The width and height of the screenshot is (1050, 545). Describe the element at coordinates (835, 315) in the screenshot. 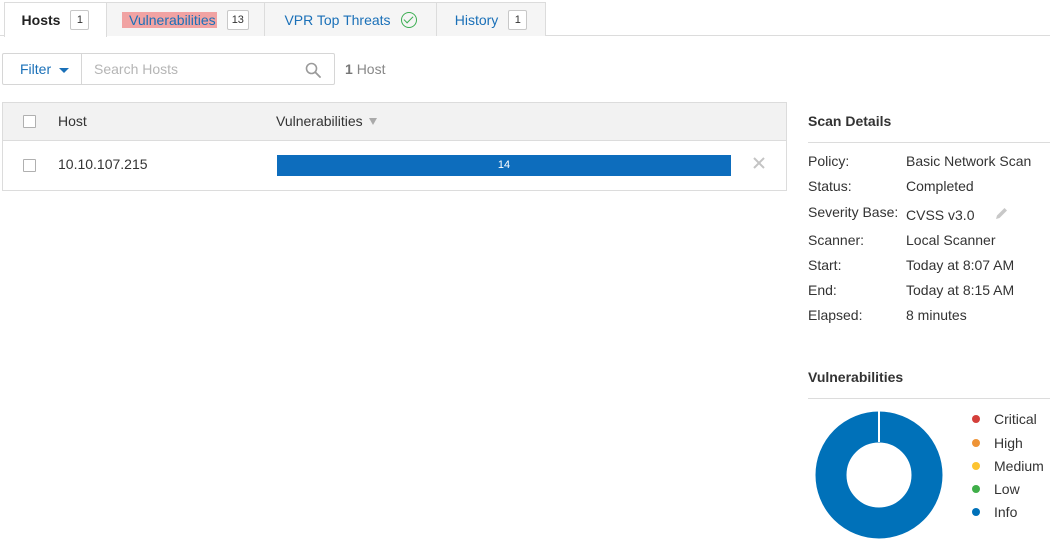

I see `detail-label-elapsed: Elapsed:` at that location.